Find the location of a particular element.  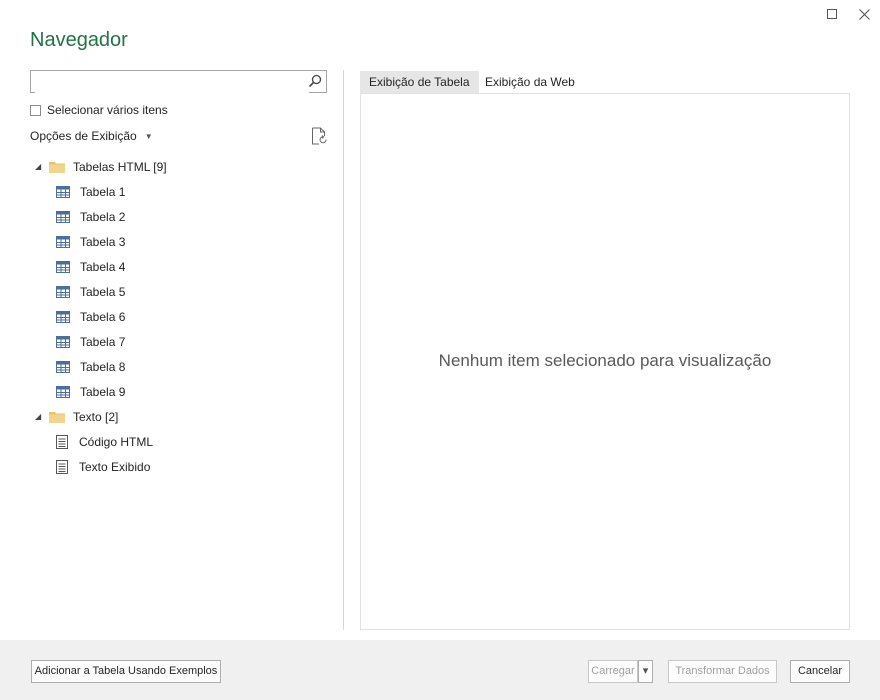

tree-item-label: Tabela 4 is located at coordinates (103, 266).